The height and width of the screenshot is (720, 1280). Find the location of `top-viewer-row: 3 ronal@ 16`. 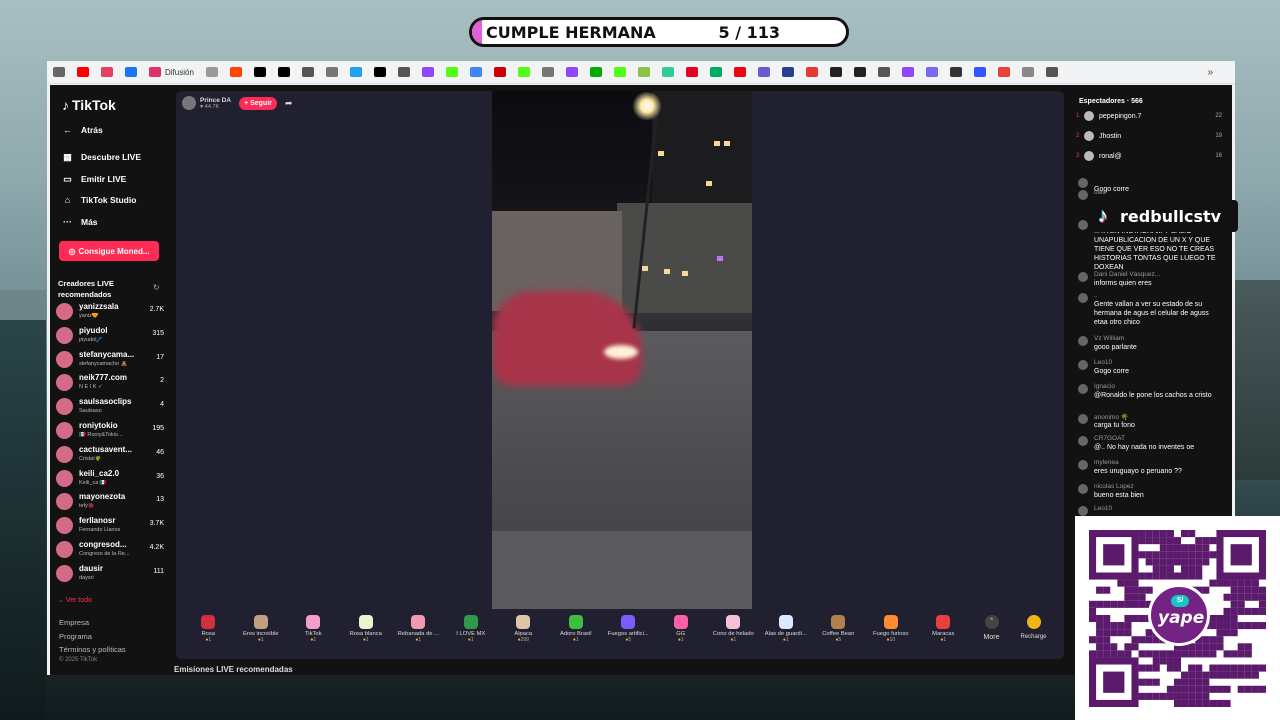

top-viewer-row: 3 ronal@ 16 is located at coordinates (1149, 156).